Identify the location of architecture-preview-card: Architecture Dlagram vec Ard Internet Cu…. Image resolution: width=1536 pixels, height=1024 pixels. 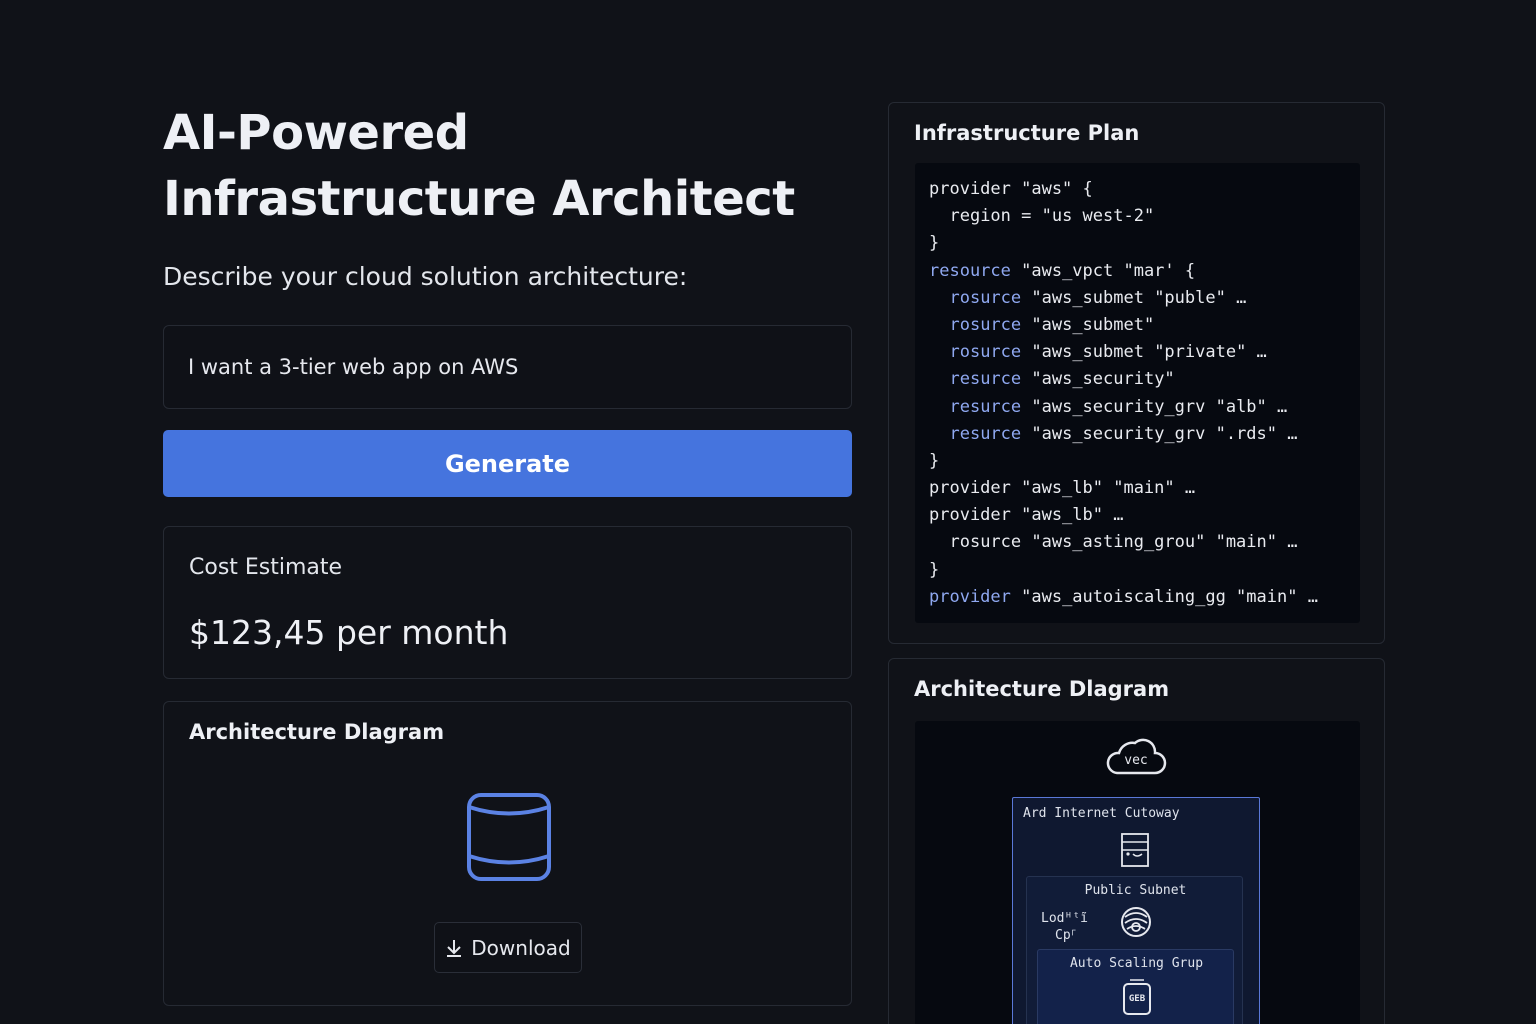
(1136, 841).